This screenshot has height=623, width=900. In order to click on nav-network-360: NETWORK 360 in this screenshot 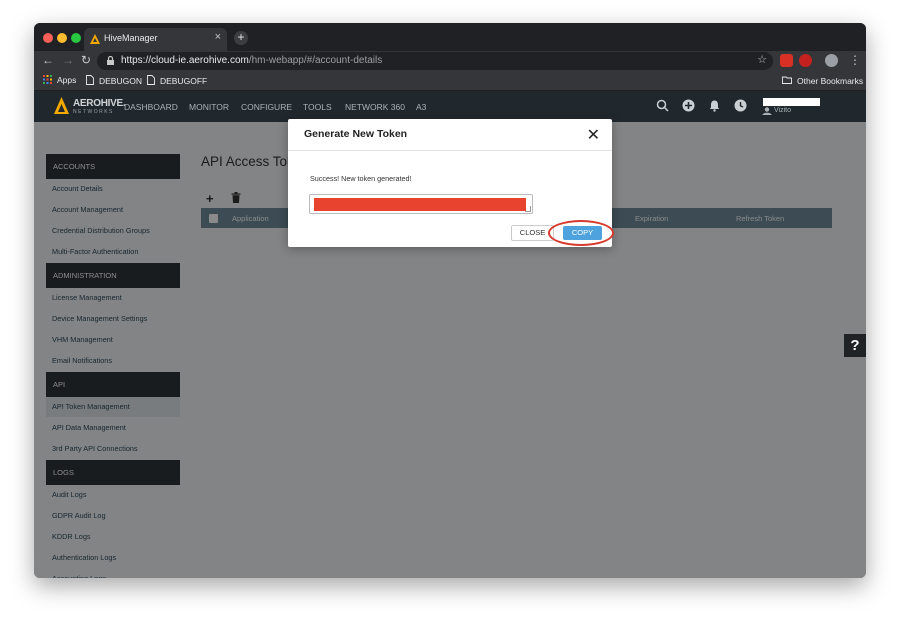, I will do `click(375, 107)`.